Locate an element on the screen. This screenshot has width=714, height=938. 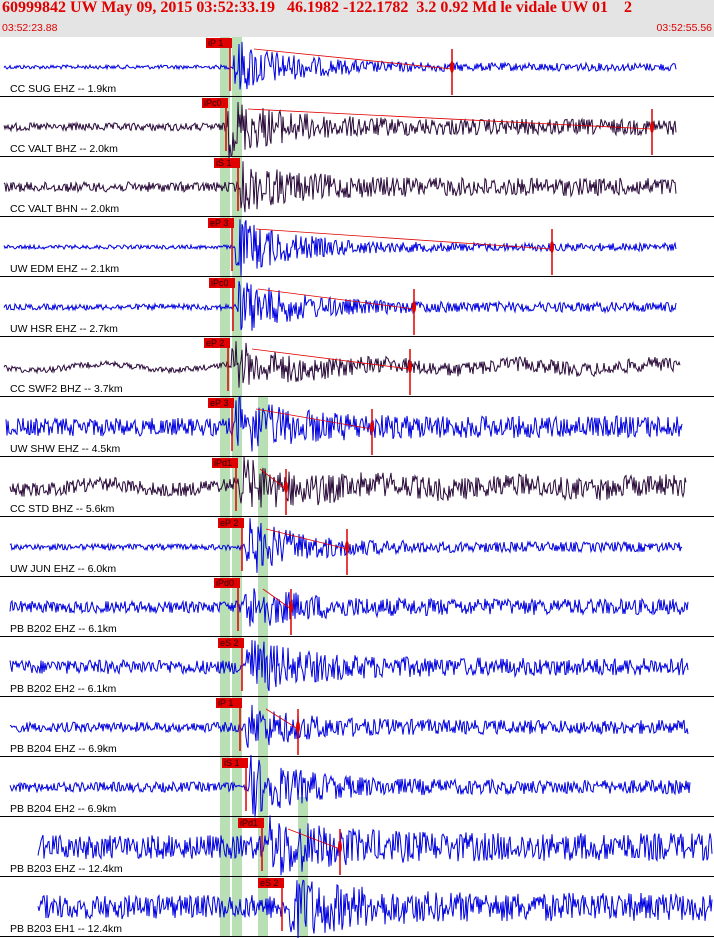
trace-panel: iS 1 PB B204 EH2 -- 6.9km is located at coordinates (357, 786).